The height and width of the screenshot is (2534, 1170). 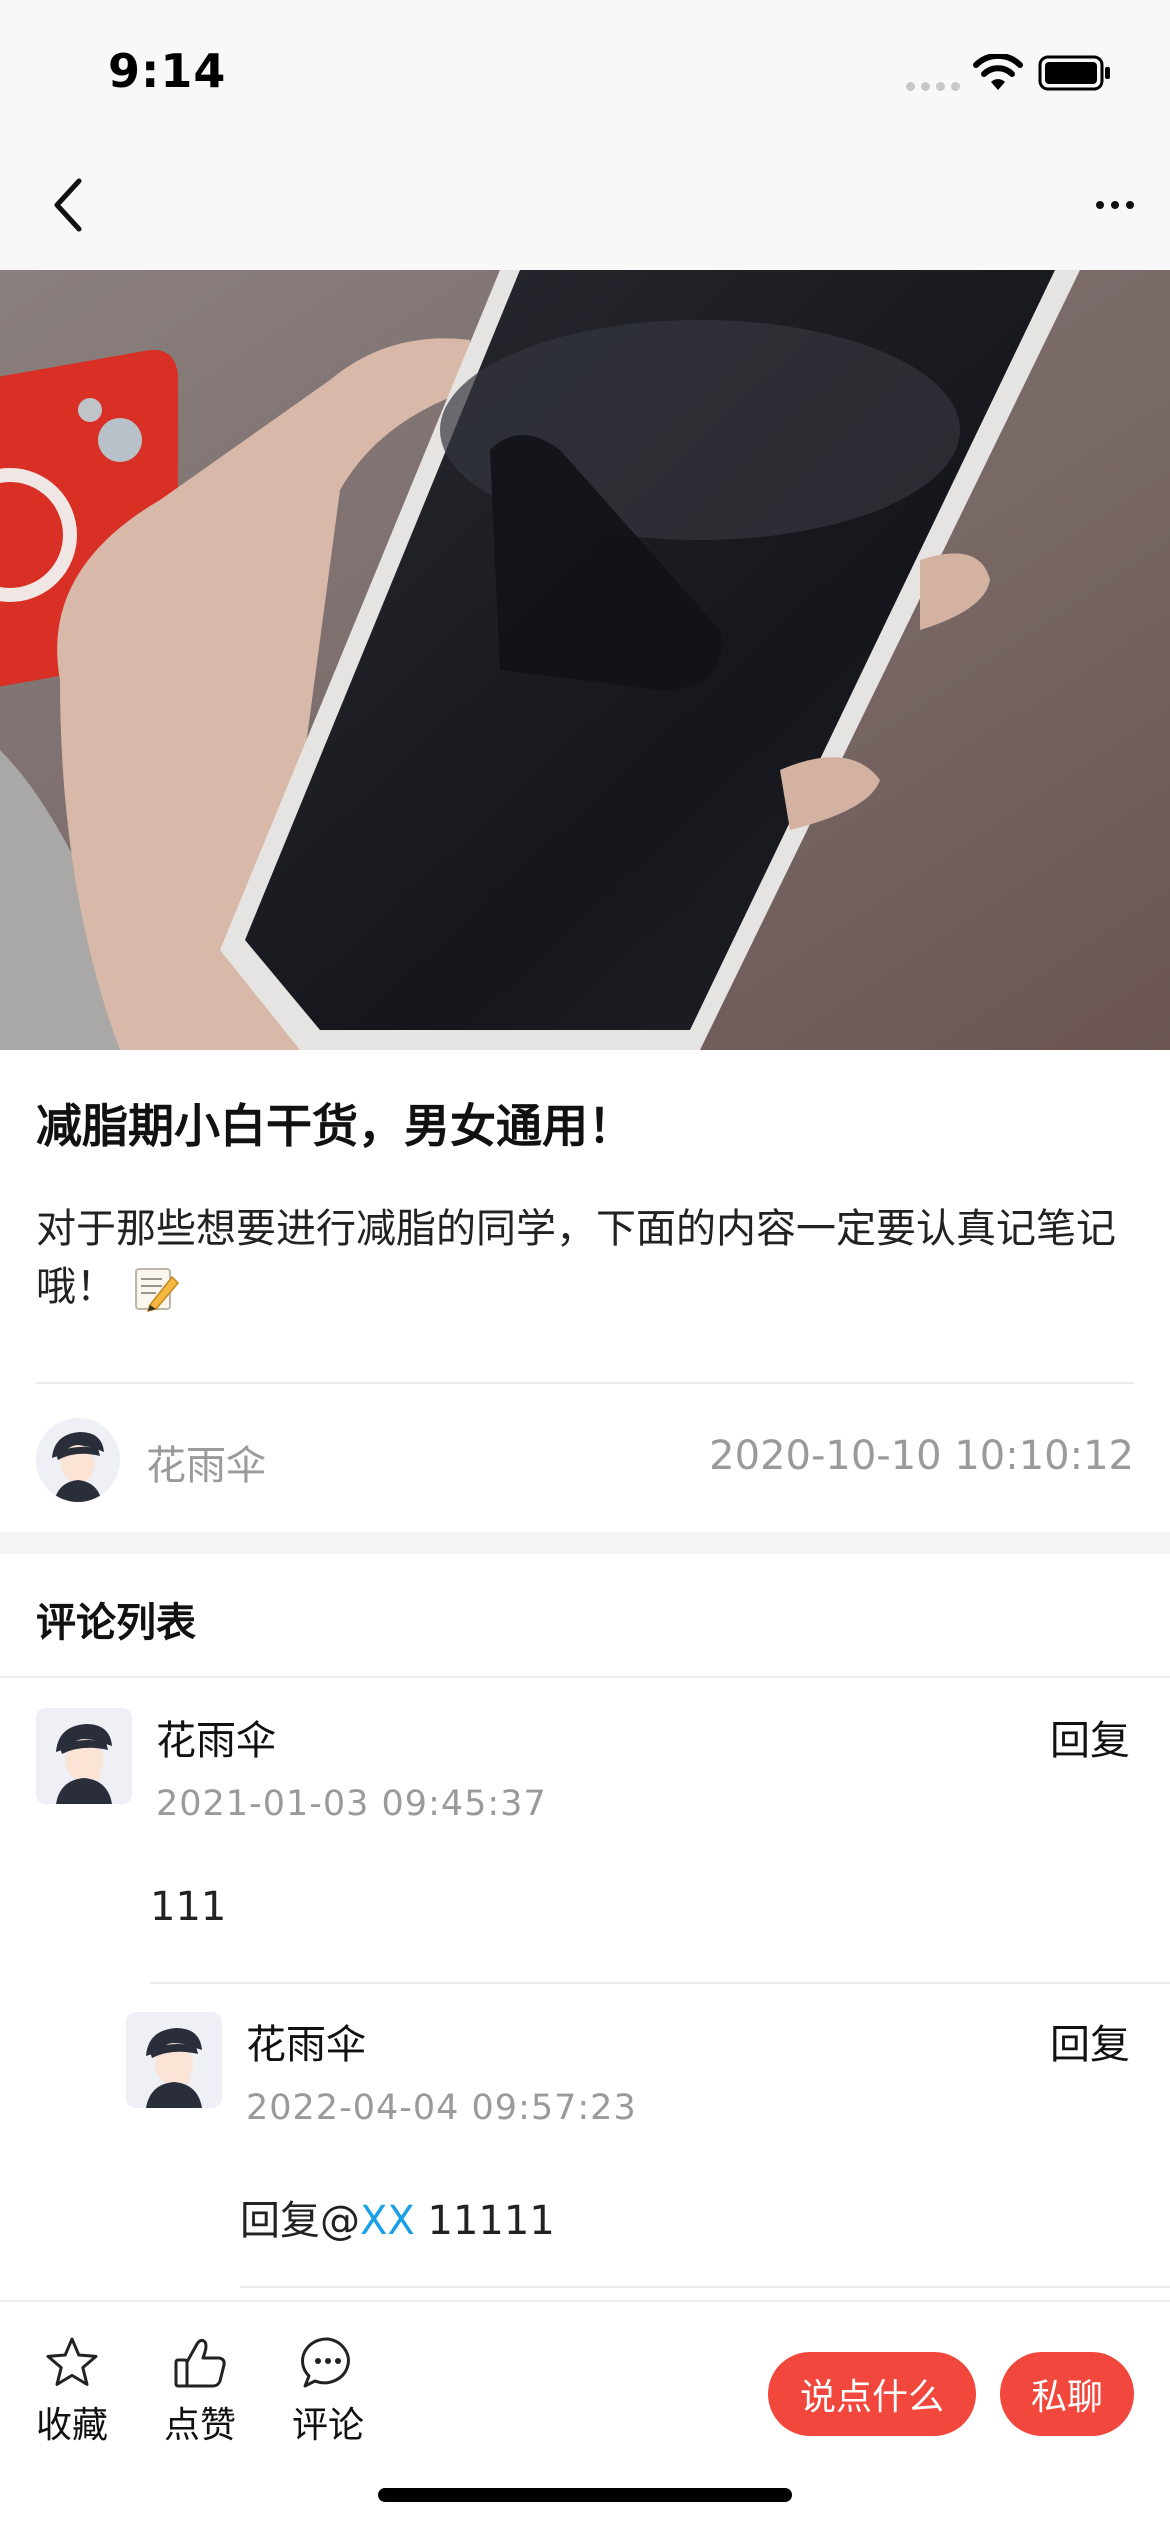 What do you see at coordinates (576, 1258) in the screenshot?
I see `post-body-text: 对于那些想要进行减脂的同学，下面的内容一定要认真记笔记哦！` at bounding box center [576, 1258].